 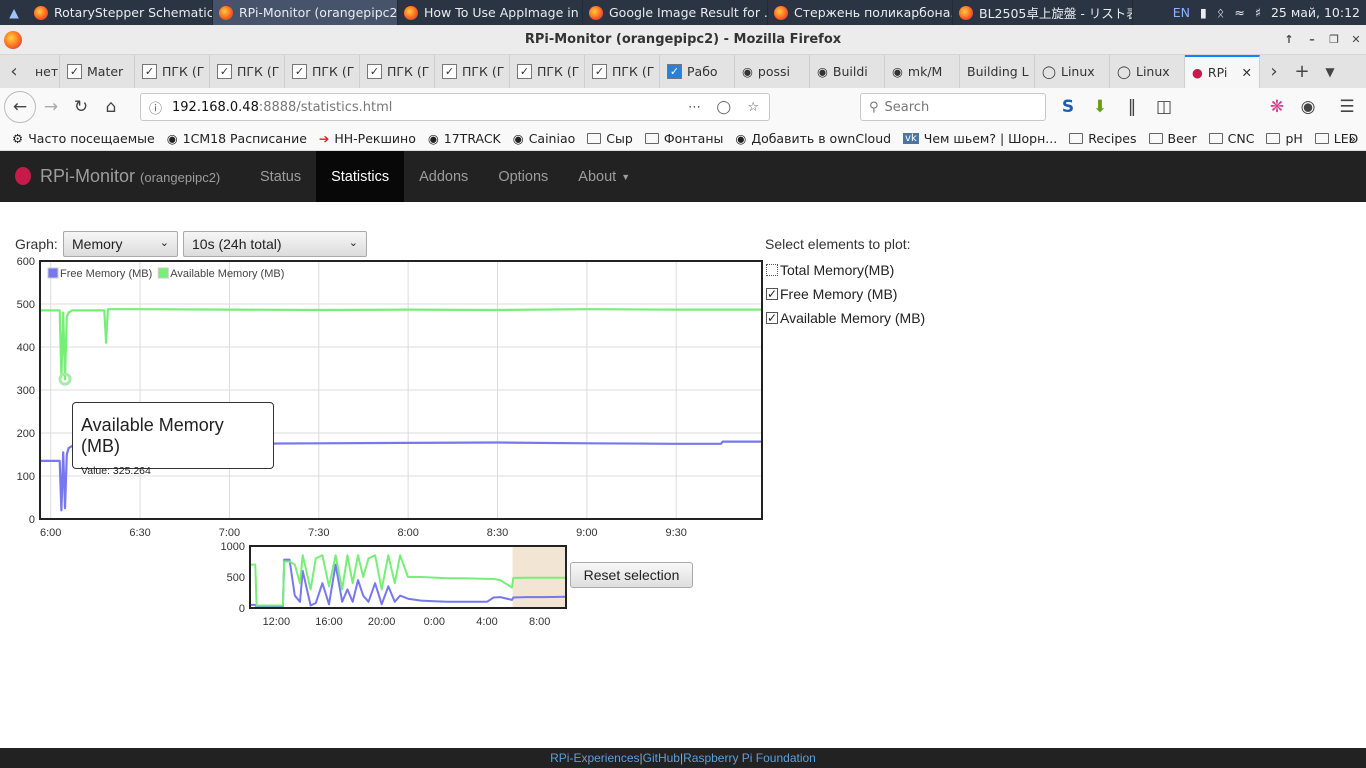 I want to click on browser-tab: нет, so click(x=44, y=71).